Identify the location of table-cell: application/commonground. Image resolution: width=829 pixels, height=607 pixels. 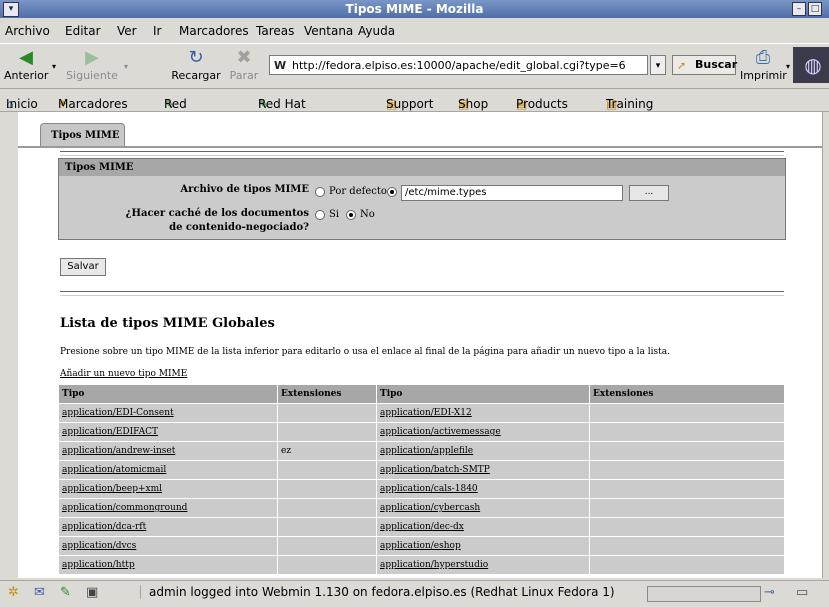
(168, 508).